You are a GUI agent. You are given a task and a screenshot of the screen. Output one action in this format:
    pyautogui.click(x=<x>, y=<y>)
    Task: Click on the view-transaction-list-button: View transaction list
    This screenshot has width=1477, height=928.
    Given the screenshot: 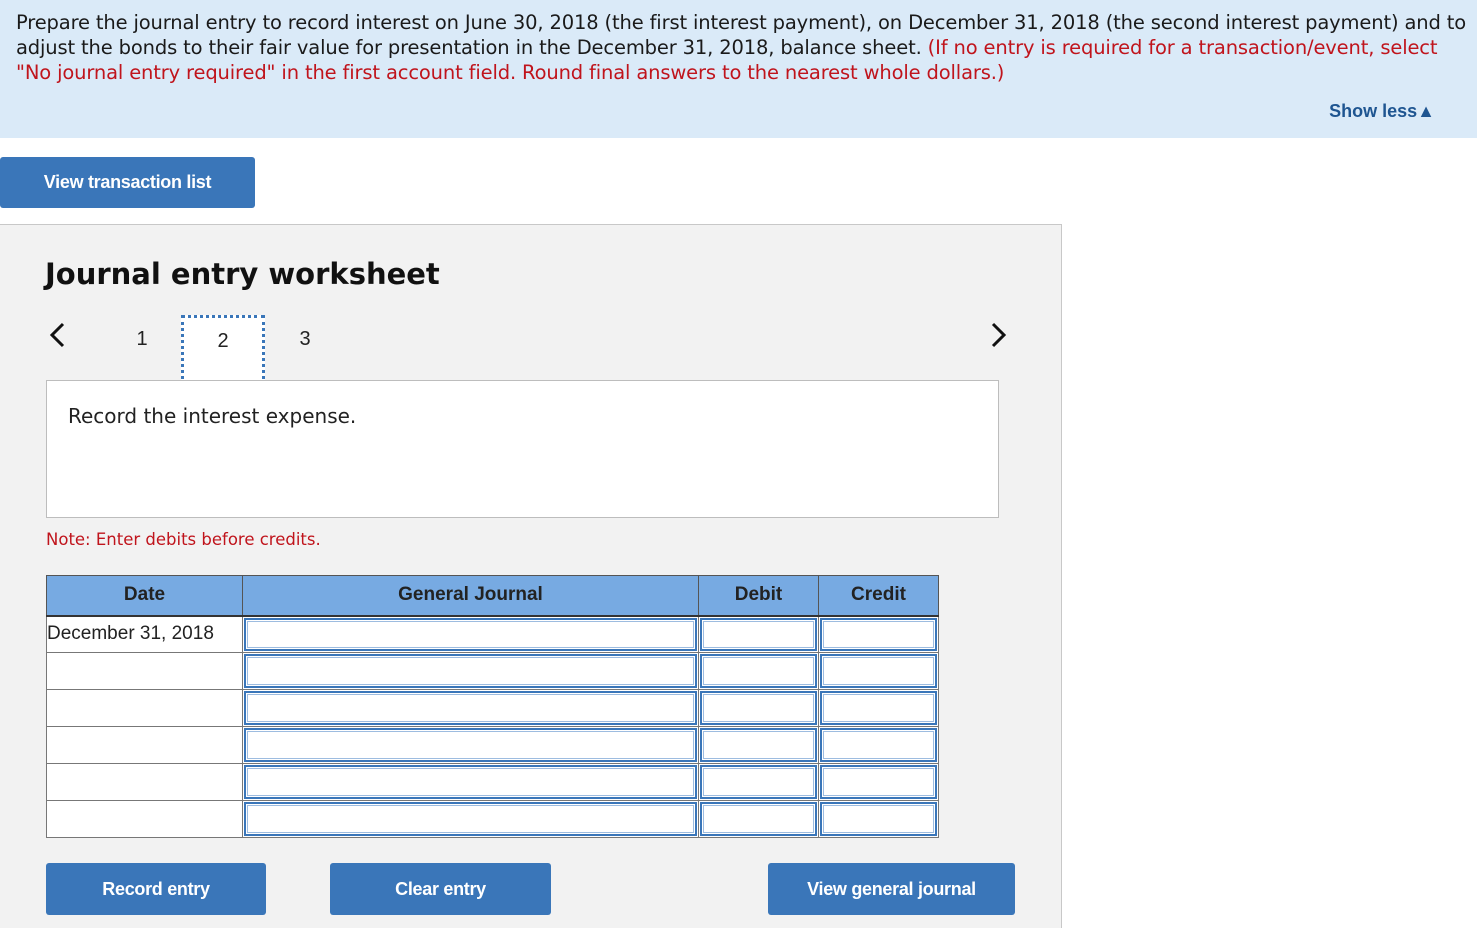 What is the action you would take?
    pyautogui.click(x=127, y=182)
    